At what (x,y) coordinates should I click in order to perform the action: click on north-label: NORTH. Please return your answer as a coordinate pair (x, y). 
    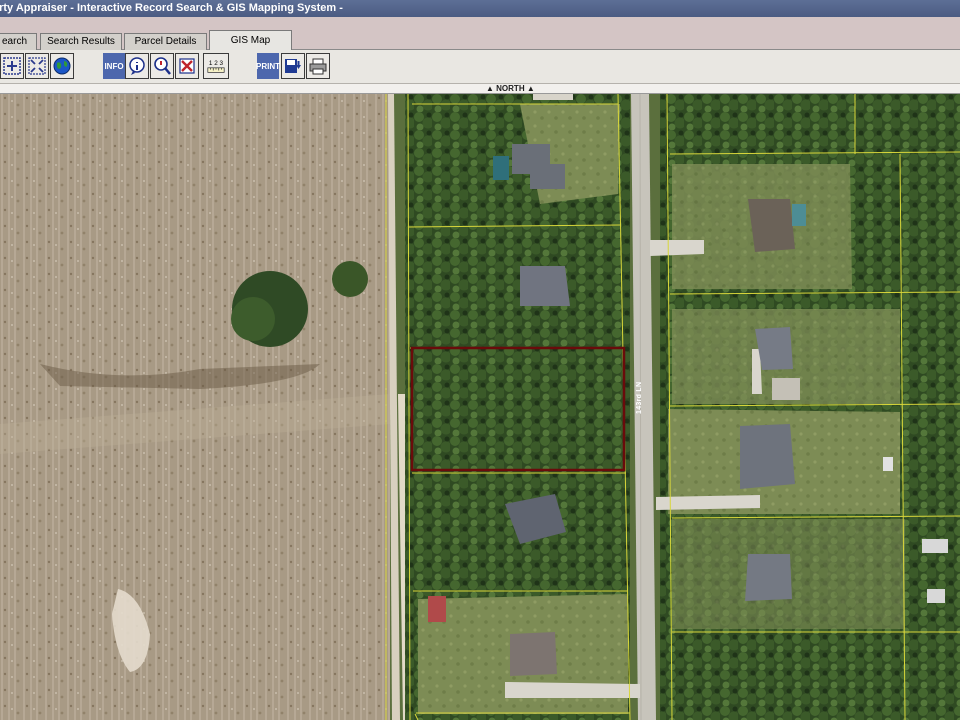
    Looking at the image, I should click on (510, 88).